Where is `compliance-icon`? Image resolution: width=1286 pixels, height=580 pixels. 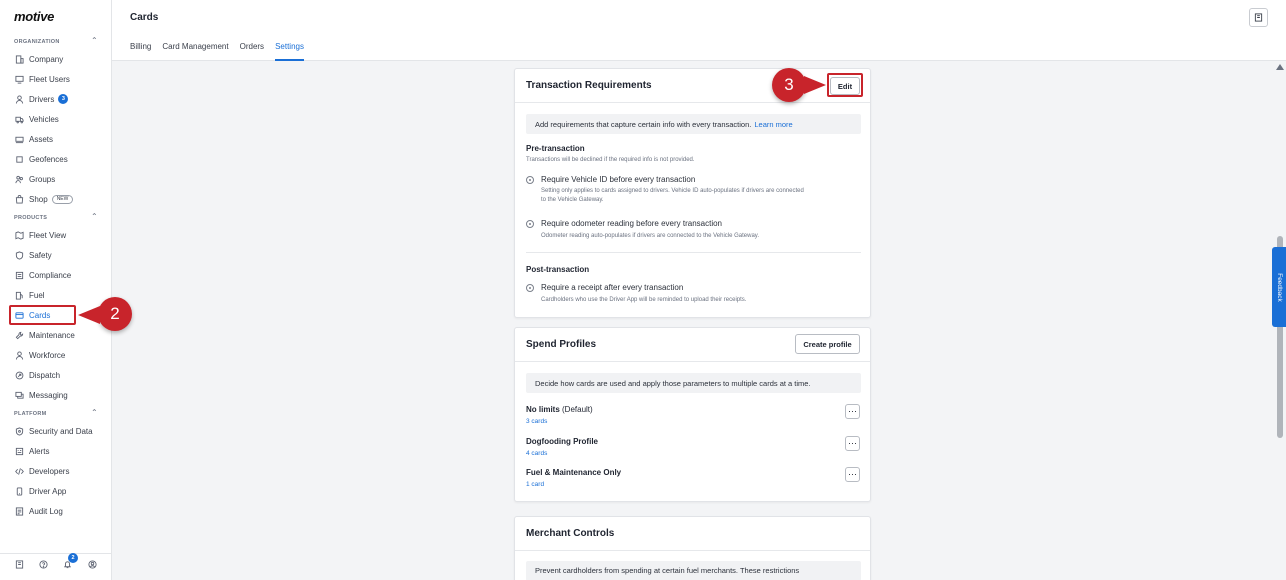
compliance-icon is located at coordinates (19, 275).